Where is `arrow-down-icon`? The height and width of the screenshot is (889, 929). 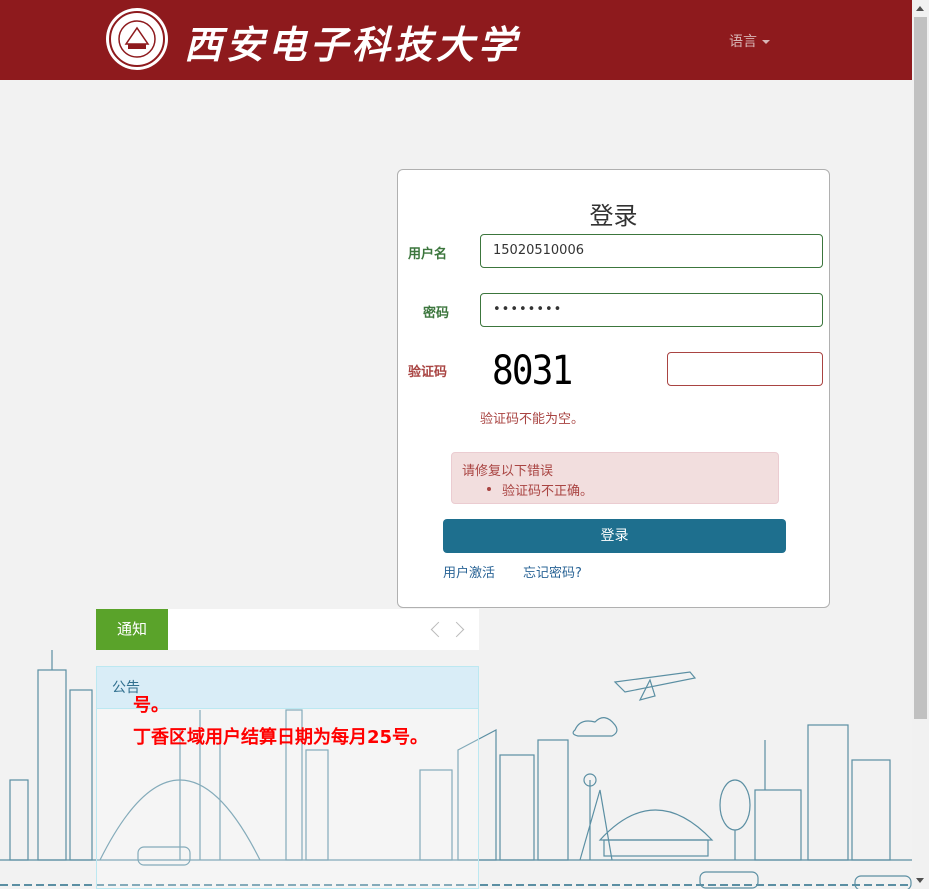
arrow-down-icon is located at coordinates (920, 880).